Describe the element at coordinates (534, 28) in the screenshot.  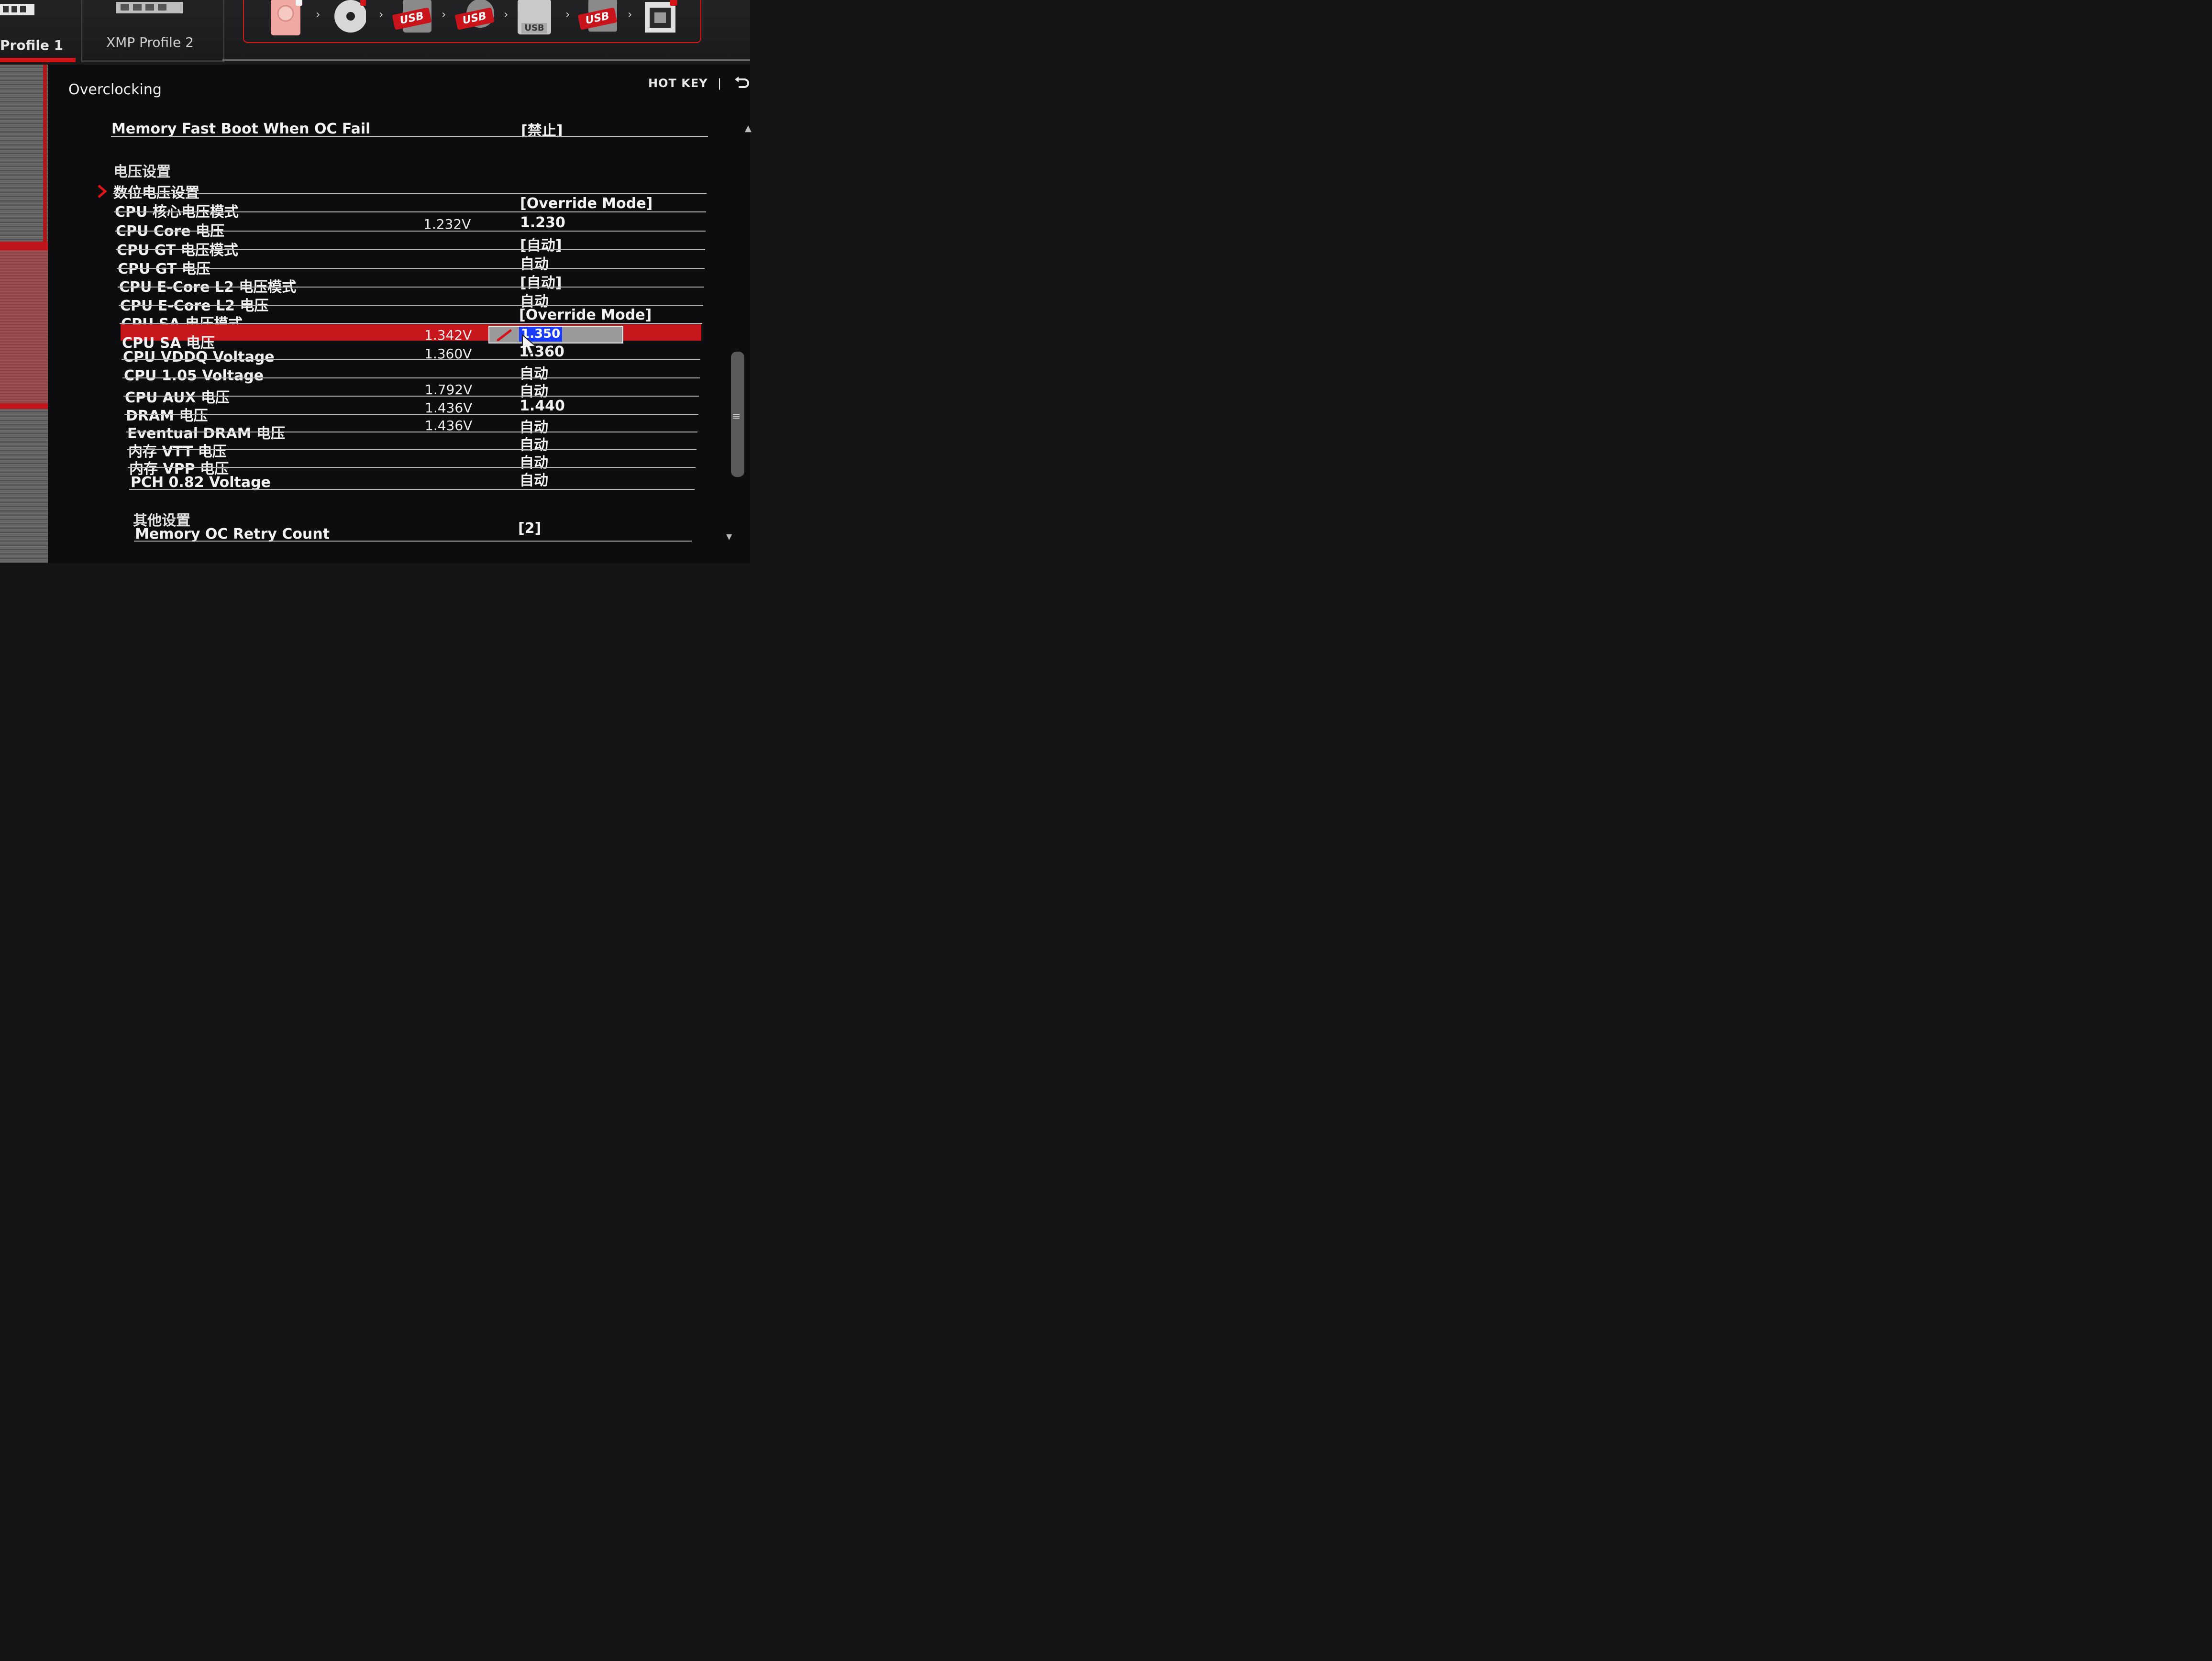
I see `usb-key-label: USB` at that location.